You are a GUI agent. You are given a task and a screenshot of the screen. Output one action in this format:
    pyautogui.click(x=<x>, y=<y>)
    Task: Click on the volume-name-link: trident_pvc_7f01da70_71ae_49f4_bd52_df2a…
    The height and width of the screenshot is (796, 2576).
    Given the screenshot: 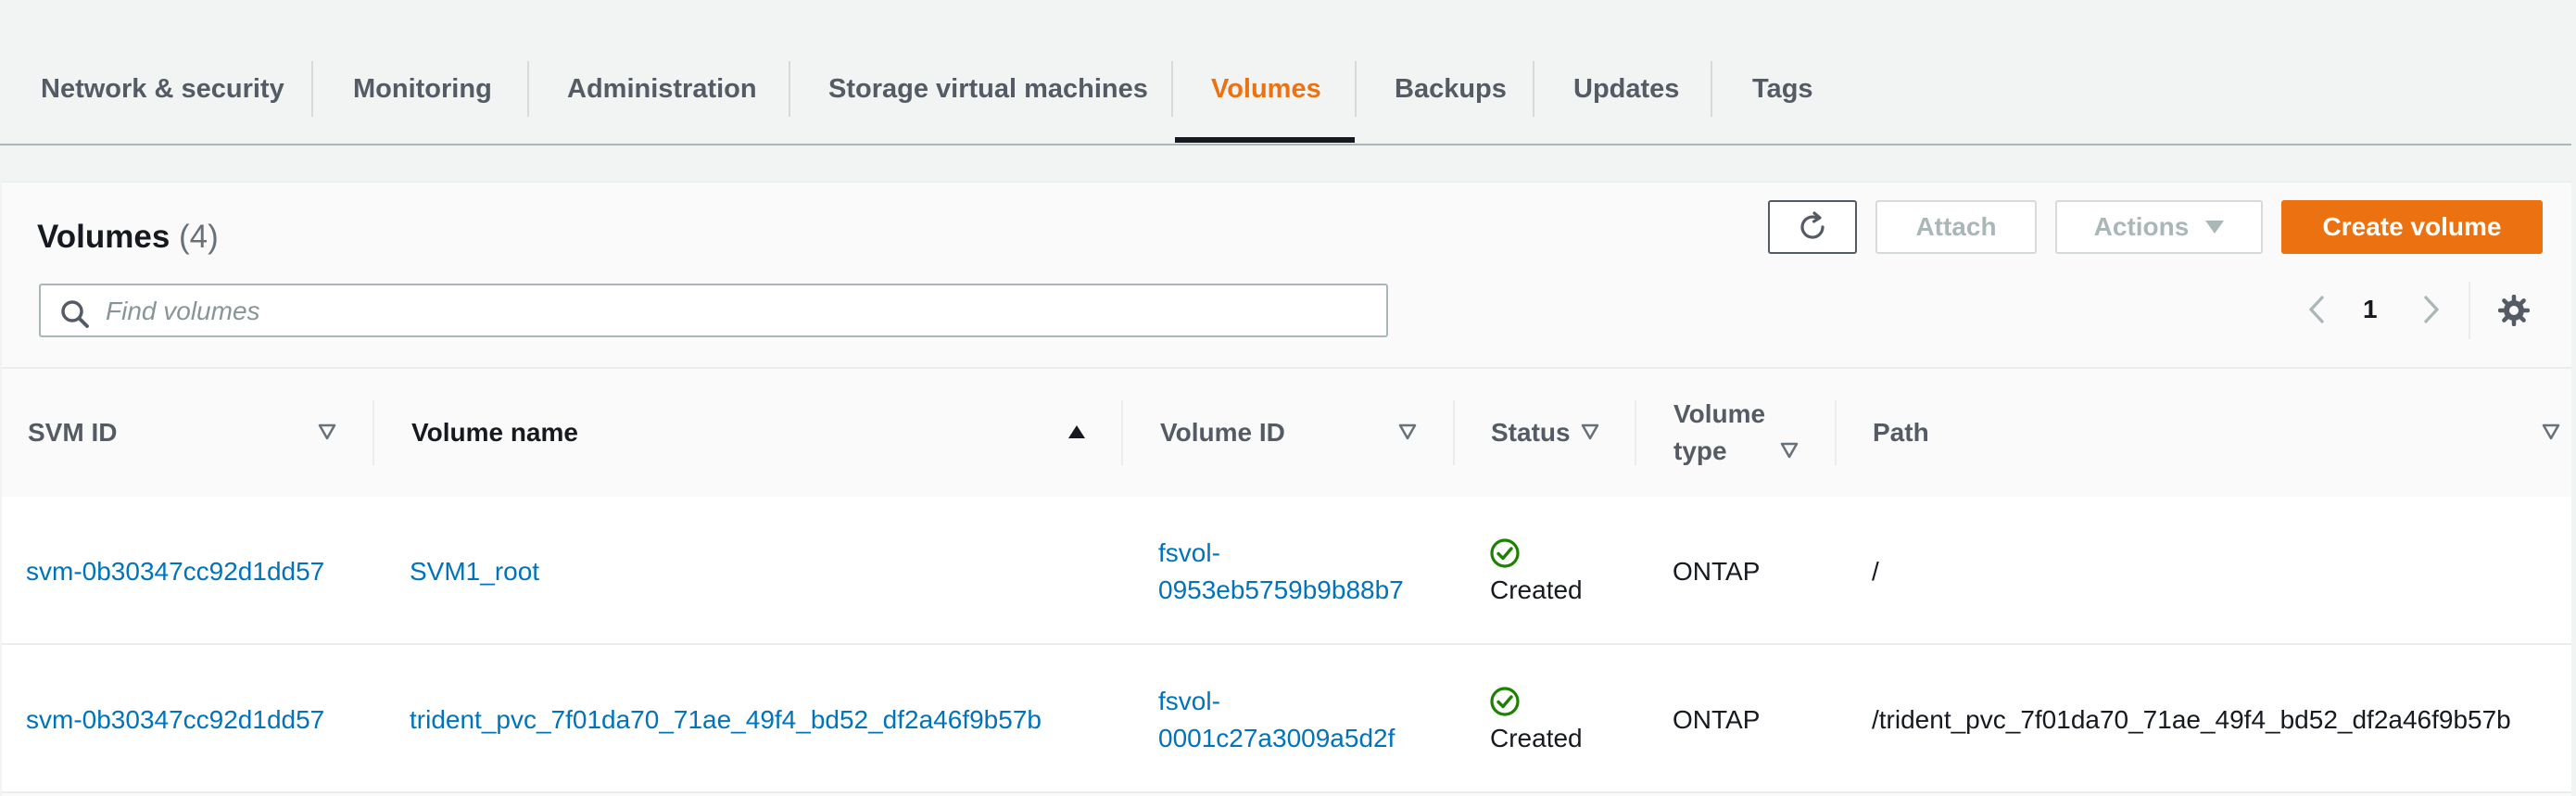 What is the action you would take?
    pyautogui.click(x=726, y=720)
    